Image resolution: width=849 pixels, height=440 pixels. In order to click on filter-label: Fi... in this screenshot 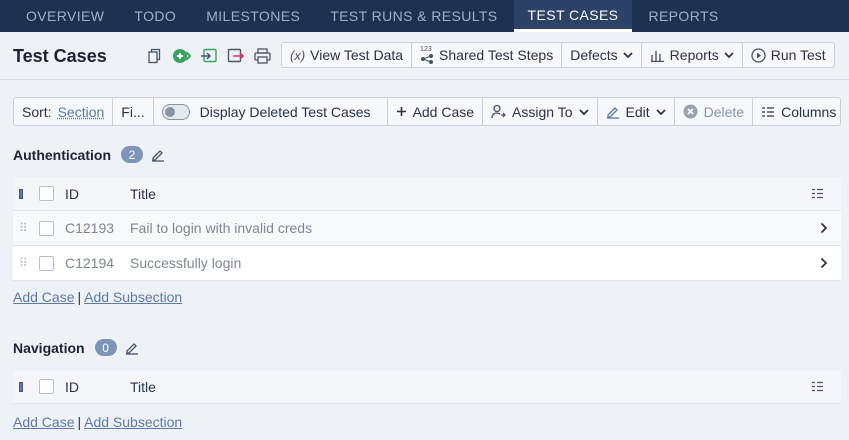, I will do `click(133, 111)`.